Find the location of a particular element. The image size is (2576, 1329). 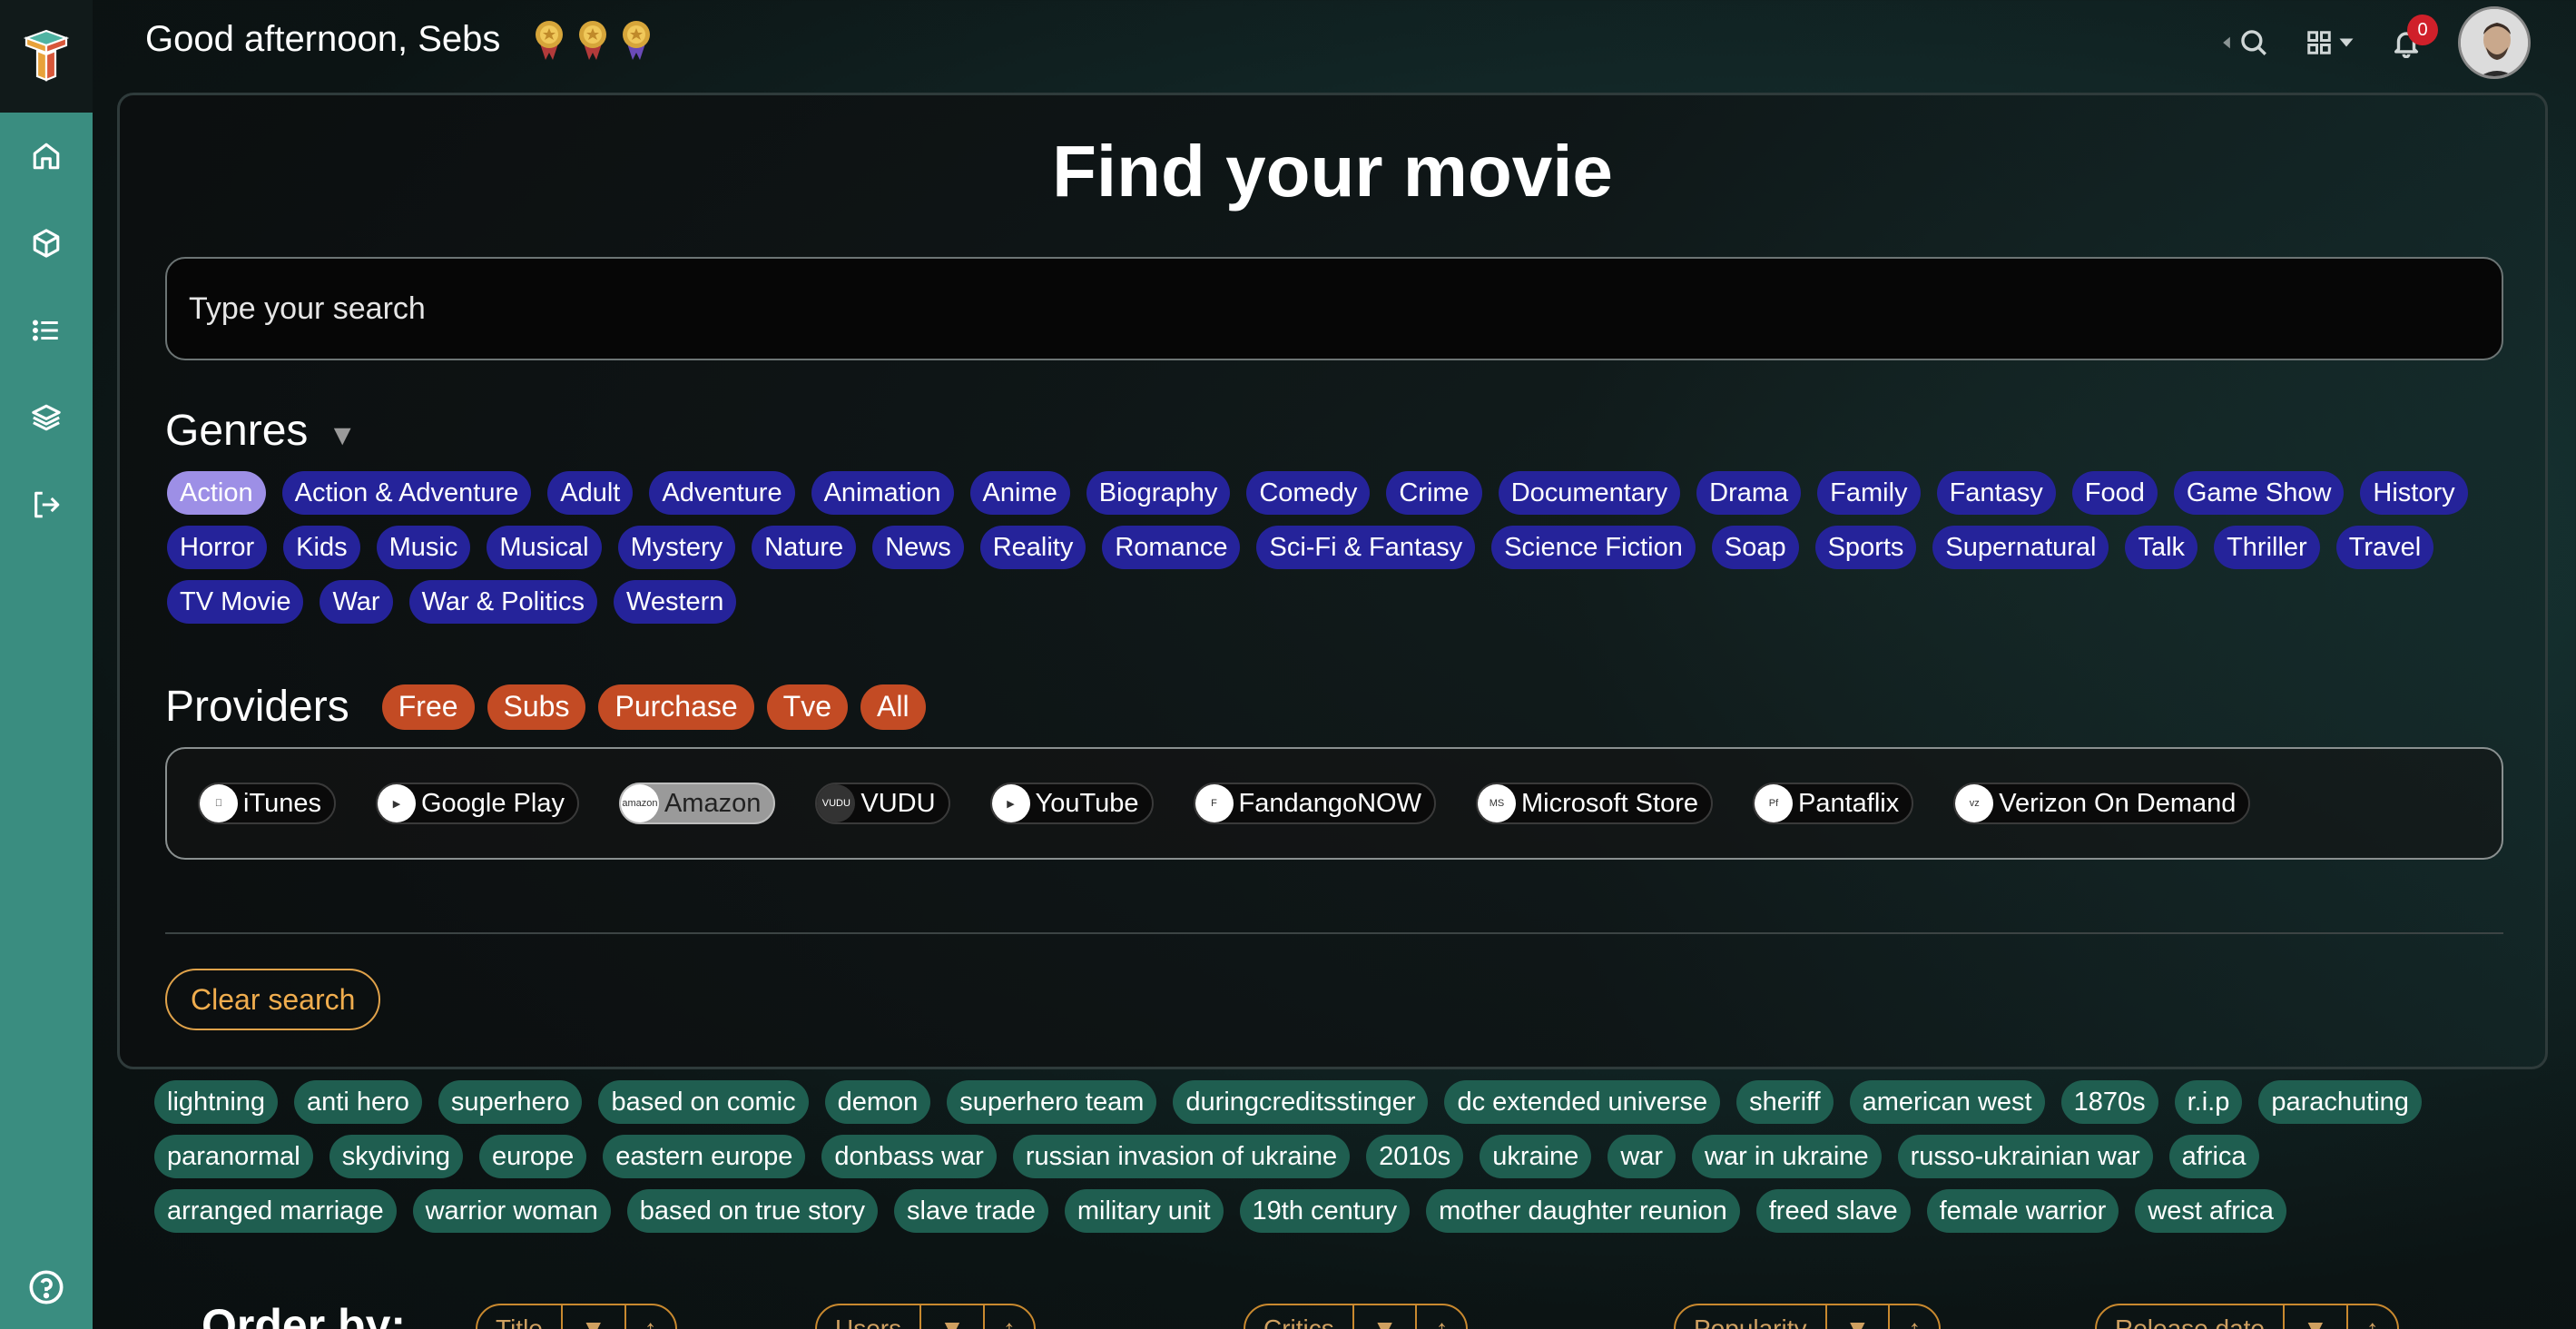

provider-filter-free: Free is located at coordinates (428, 707).